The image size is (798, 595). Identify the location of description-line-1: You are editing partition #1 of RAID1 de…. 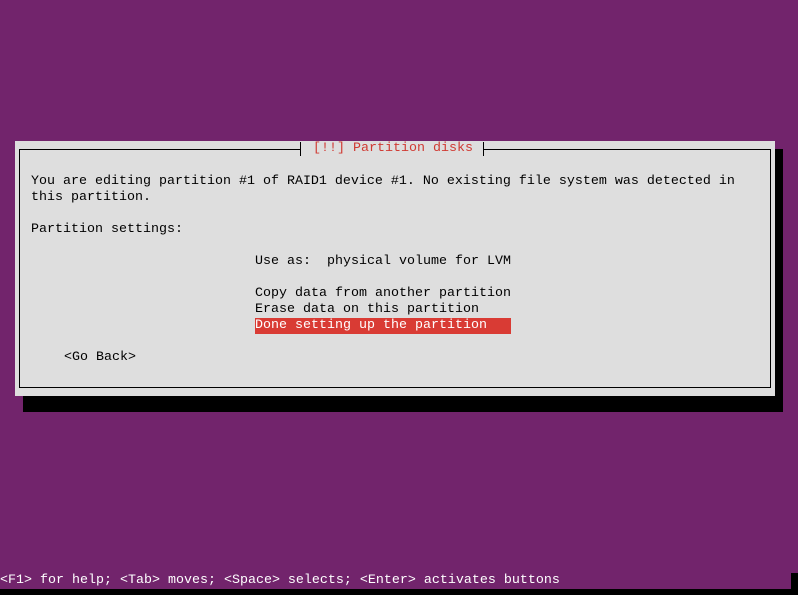
(383, 181).